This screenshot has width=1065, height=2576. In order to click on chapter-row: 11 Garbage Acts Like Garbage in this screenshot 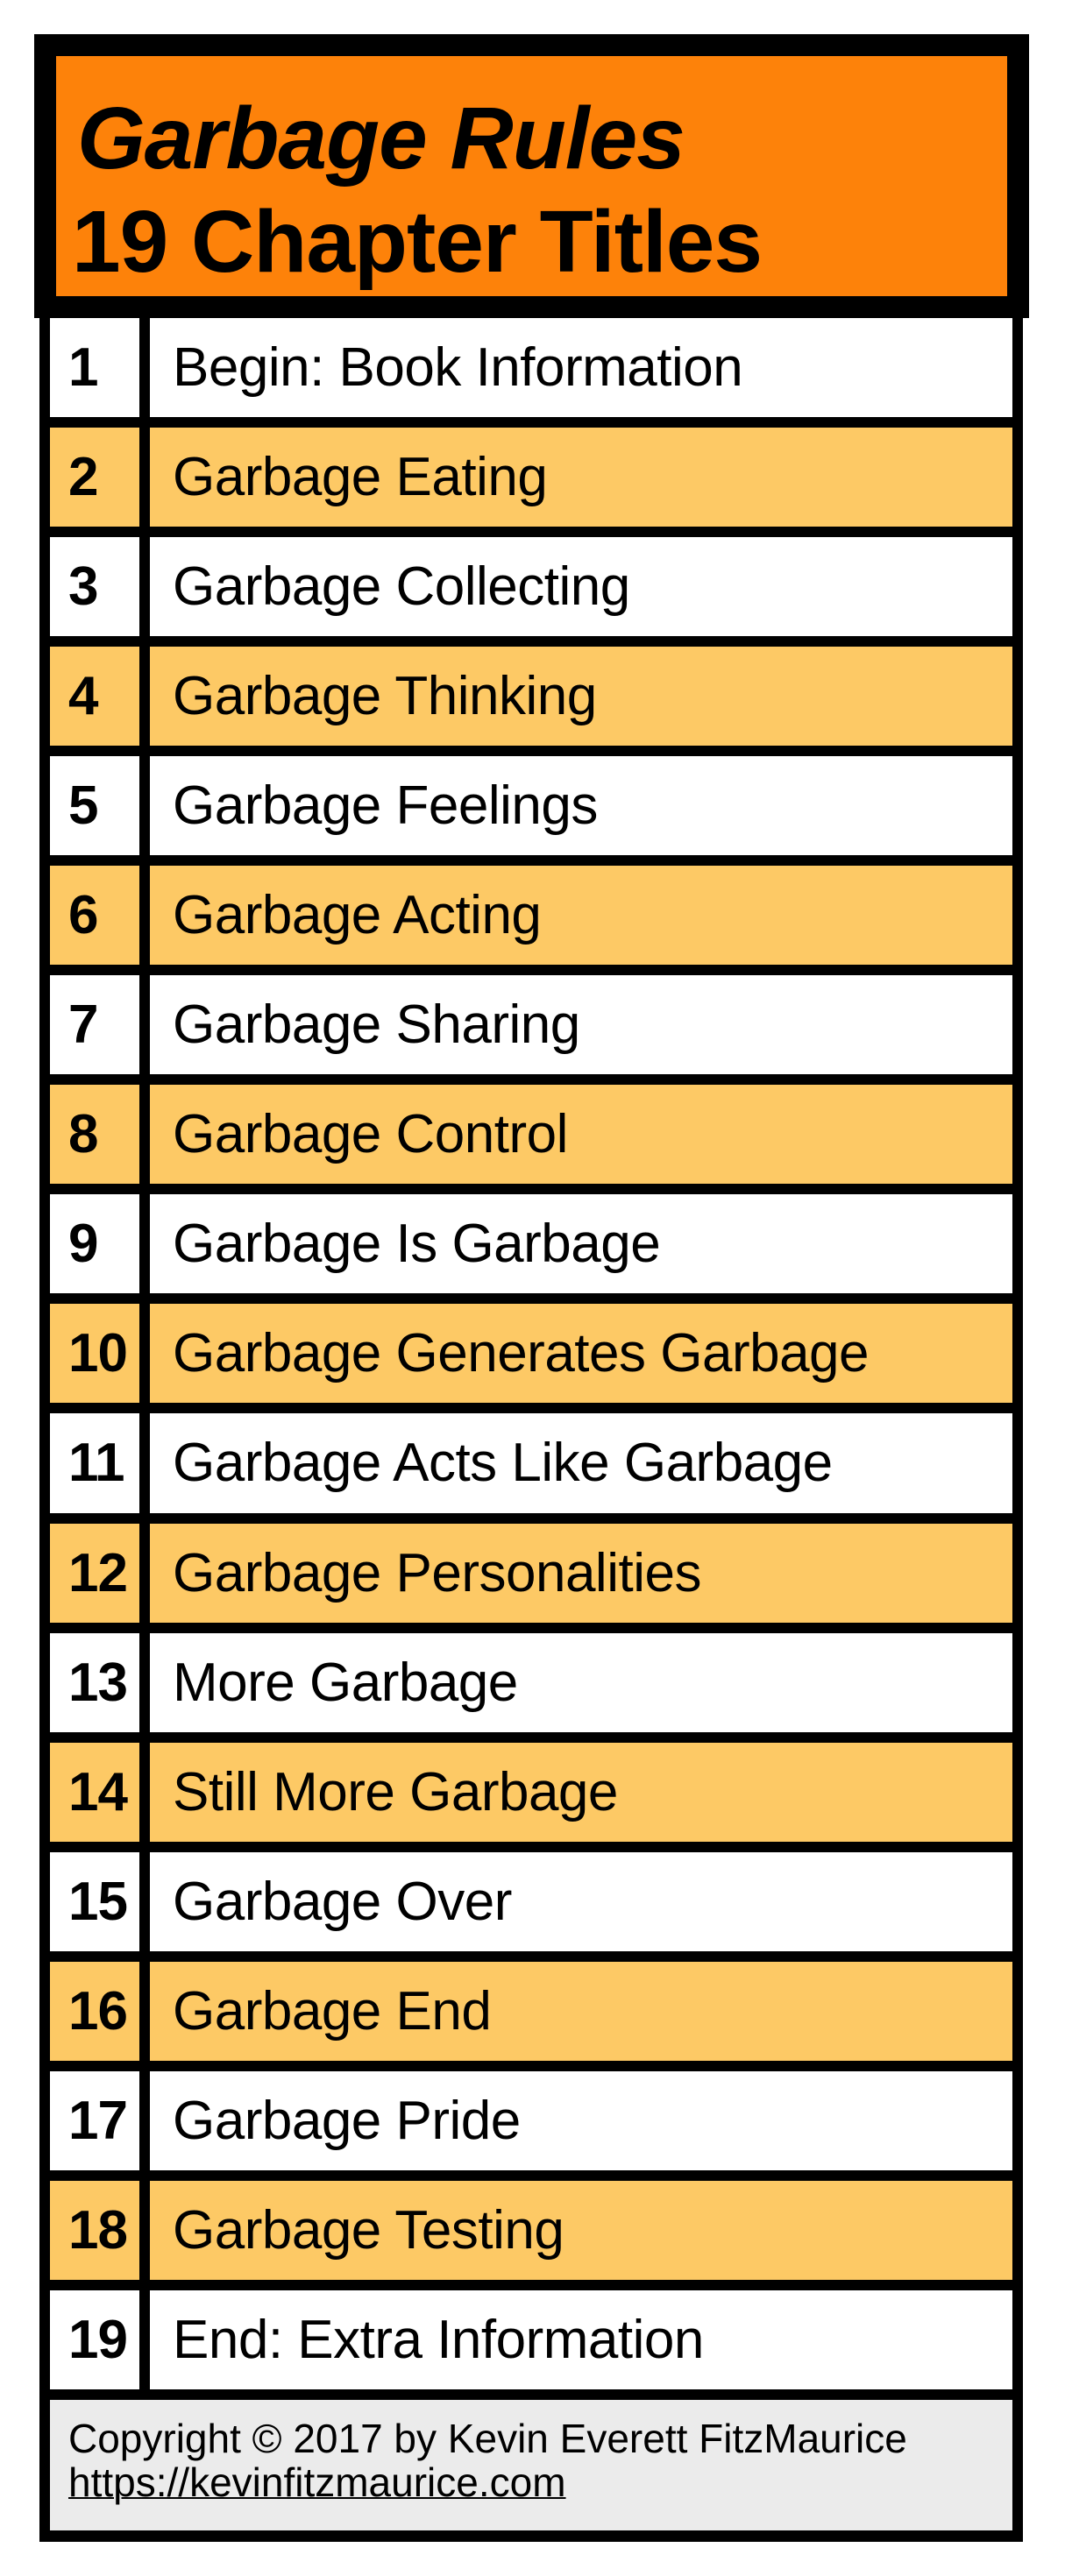, I will do `click(531, 1468)`.